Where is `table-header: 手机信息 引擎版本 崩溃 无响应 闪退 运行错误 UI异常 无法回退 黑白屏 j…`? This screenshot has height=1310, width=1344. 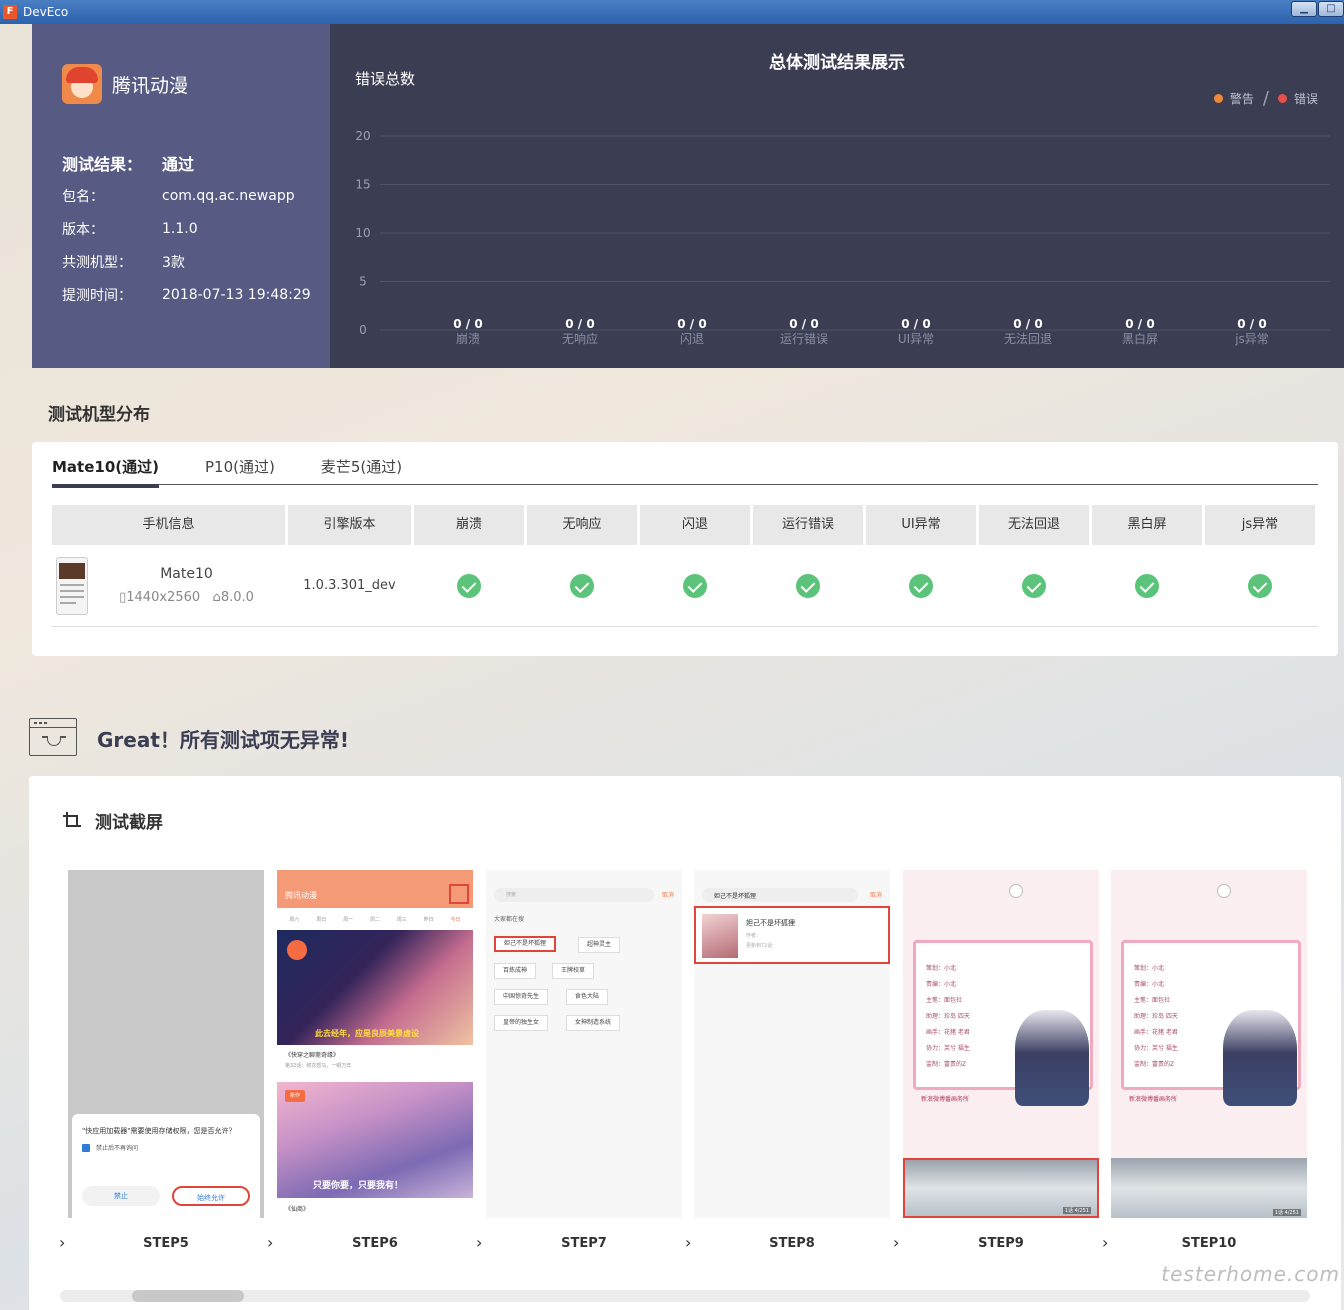
table-header: 手机信息 引擎版本 崩溃 无响应 闪退 运行错误 UI异常 无法回退 黑白屏 j… is located at coordinates (685, 525).